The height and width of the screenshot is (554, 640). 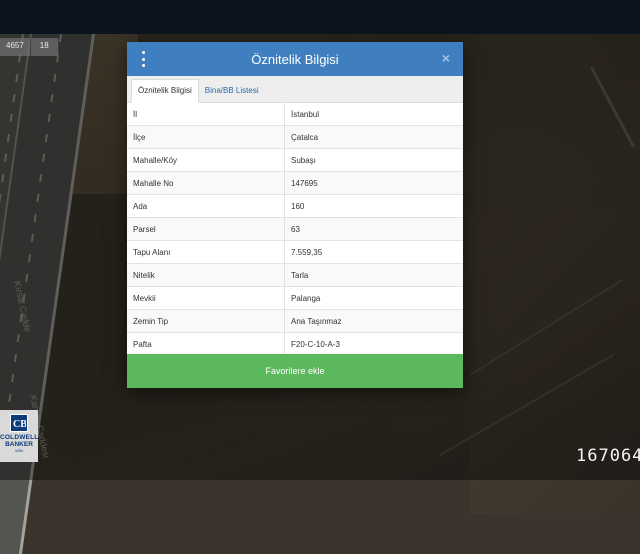 I want to click on attribute-key: Nitelik, so click(x=206, y=275).